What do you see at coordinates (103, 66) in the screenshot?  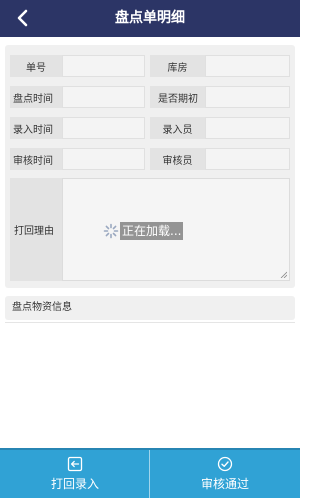 I see `field-order-no` at bounding box center [103, 66].